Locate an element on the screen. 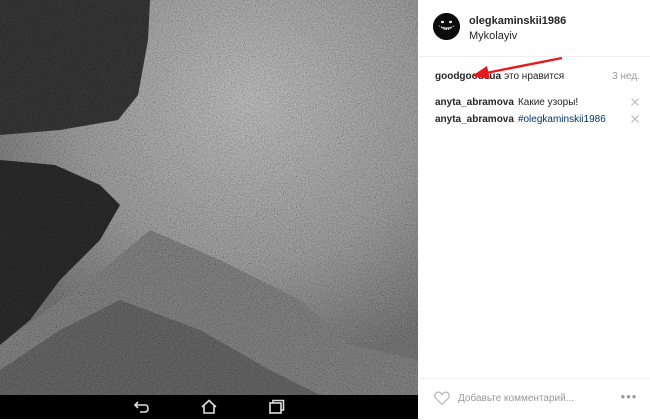 The image size is (650, 420). comment-input is located at coordinates (532, 398).